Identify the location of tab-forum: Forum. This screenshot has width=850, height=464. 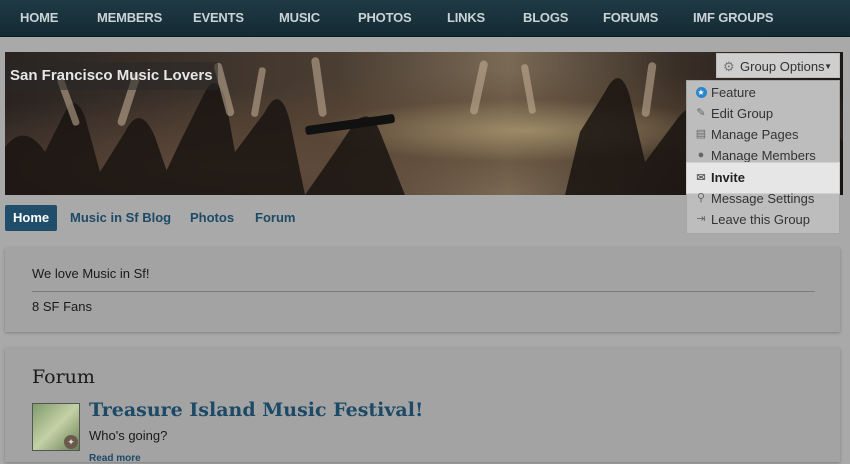
(275, 218).